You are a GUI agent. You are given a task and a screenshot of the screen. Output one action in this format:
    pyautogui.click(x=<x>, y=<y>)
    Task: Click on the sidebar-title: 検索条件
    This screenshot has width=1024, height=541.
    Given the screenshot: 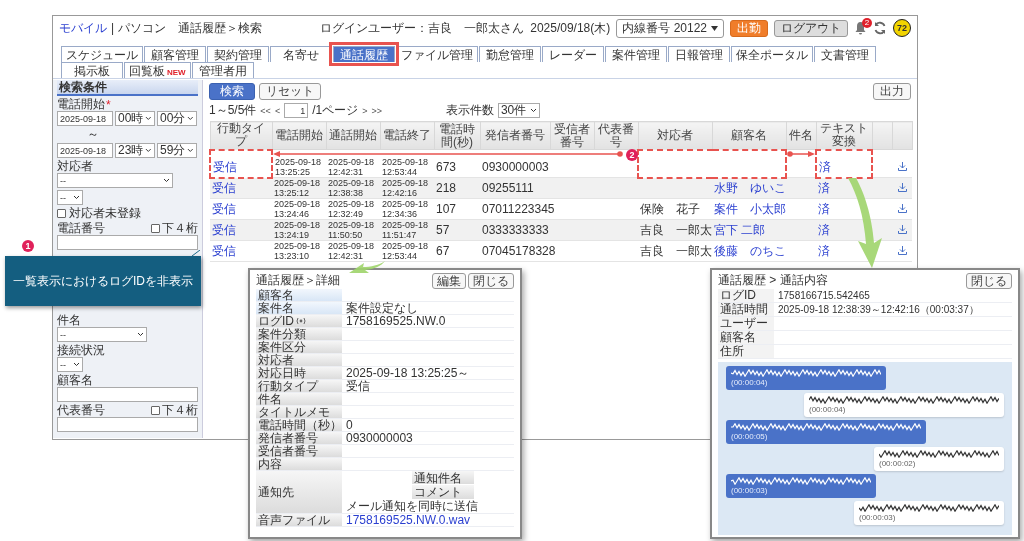 What is the action you would take?
    pyautogui.click(x=127, y=88)
    